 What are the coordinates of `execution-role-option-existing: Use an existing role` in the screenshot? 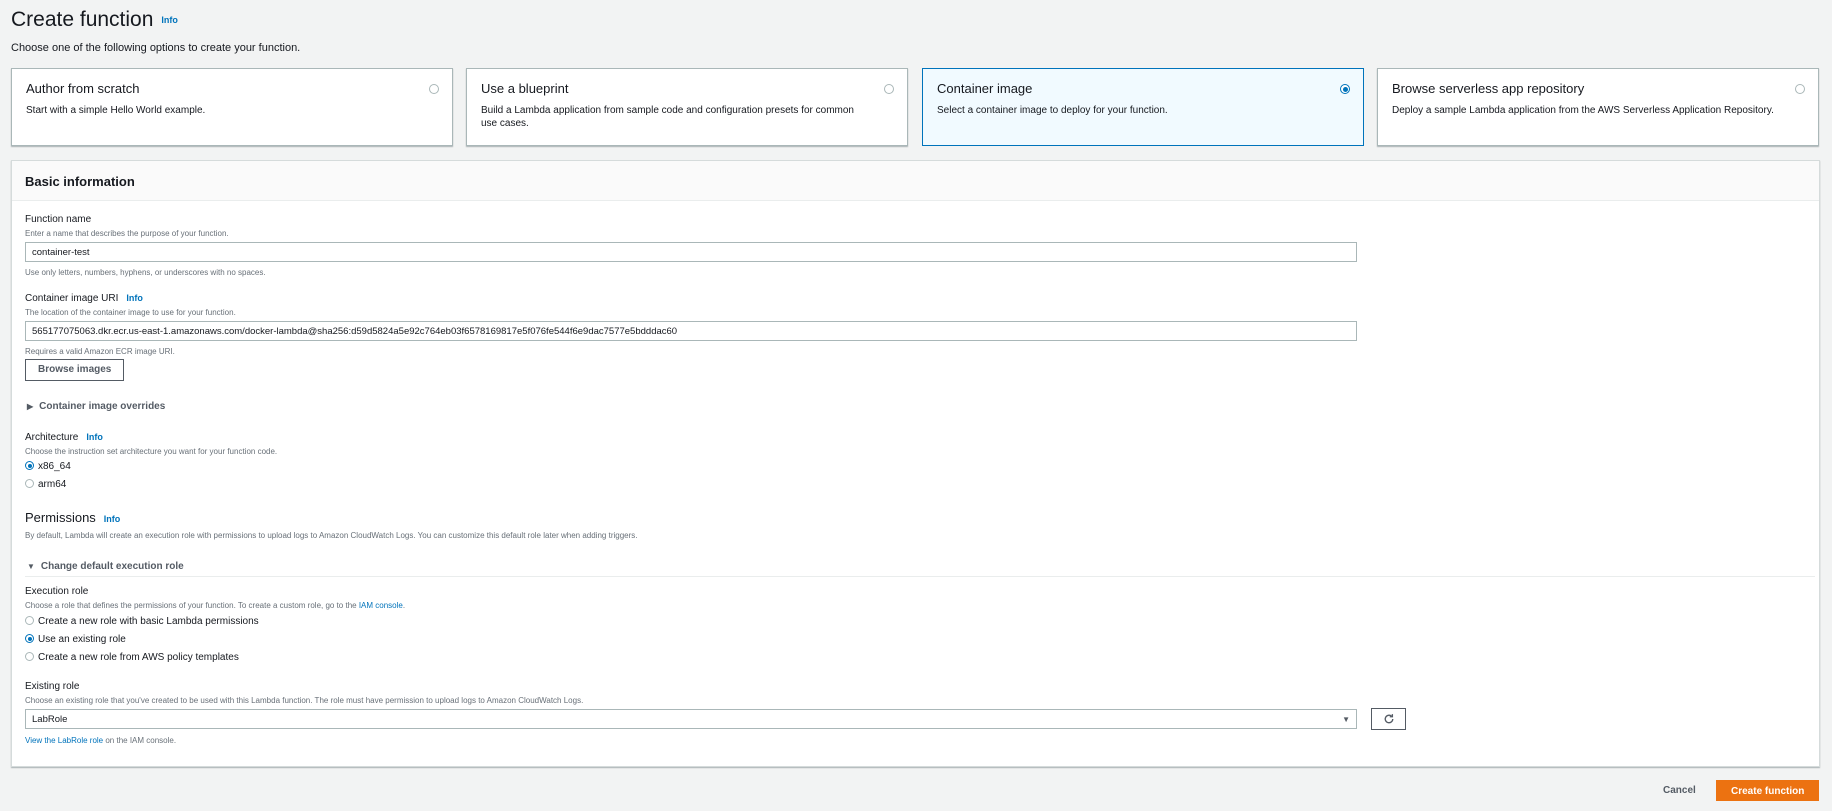 It's located at (75, 639).